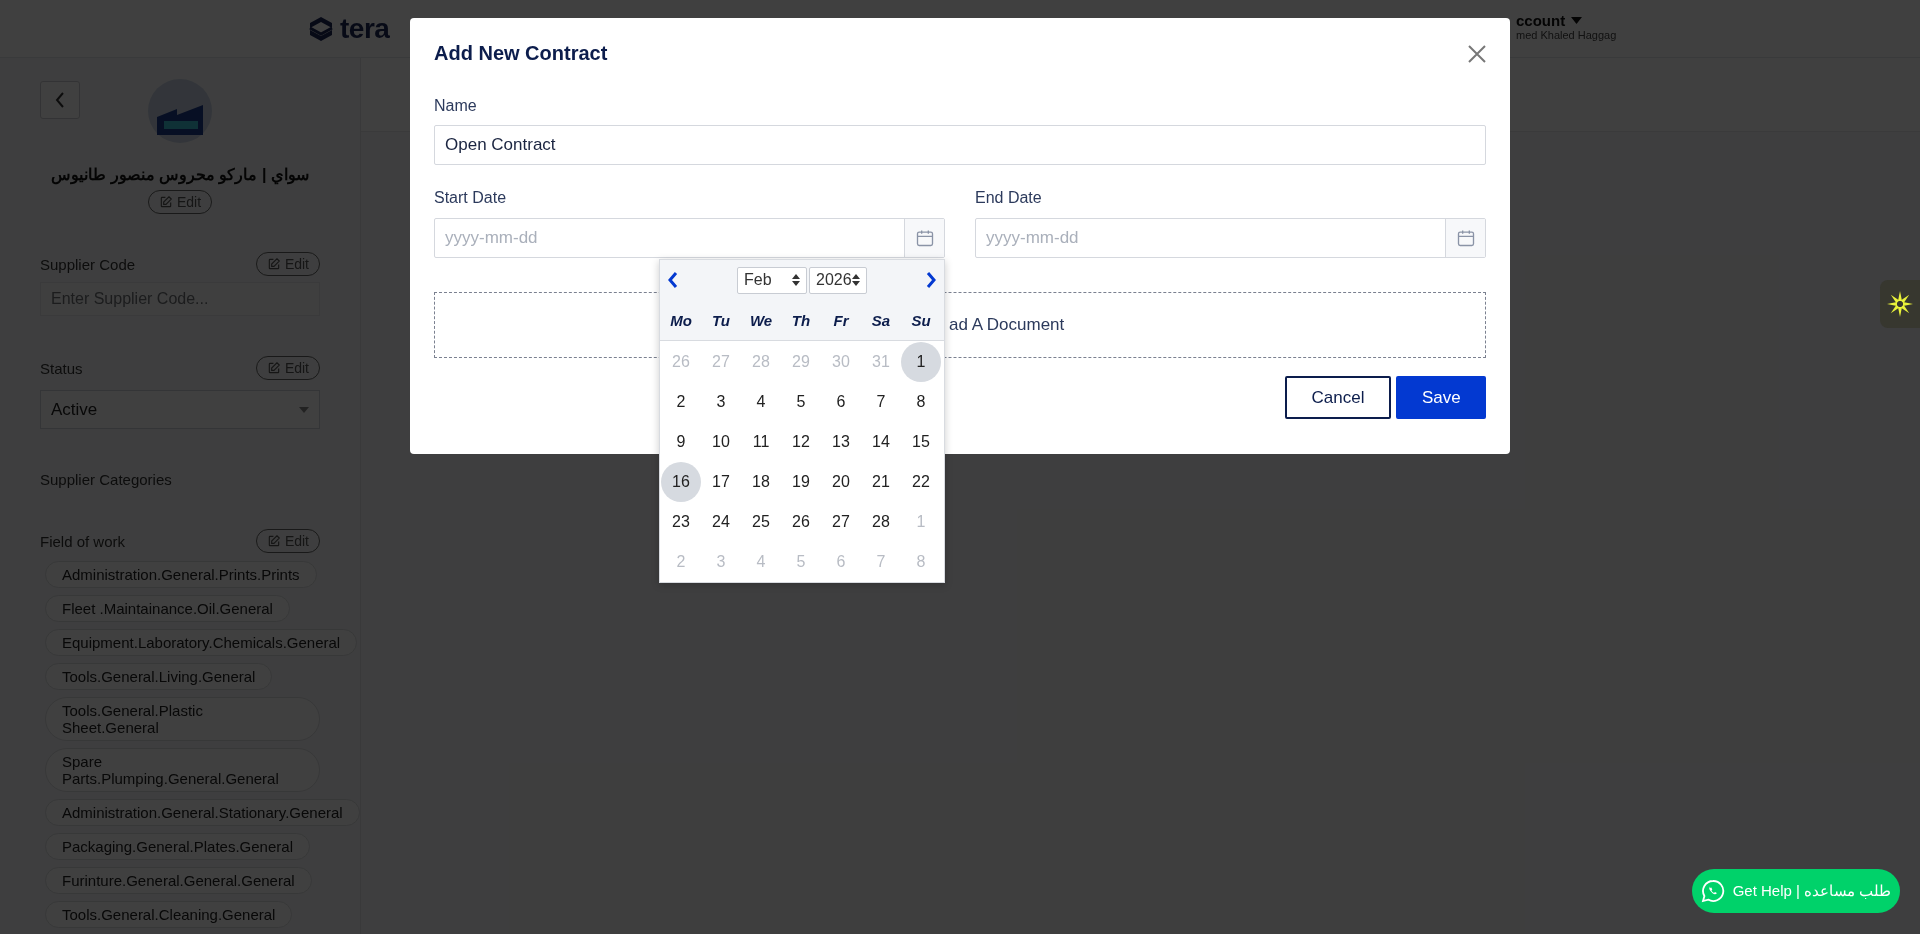  Describe the element at coordinates (681, 320) in the screenshot. I see `weekday-label: Mo` at that location.